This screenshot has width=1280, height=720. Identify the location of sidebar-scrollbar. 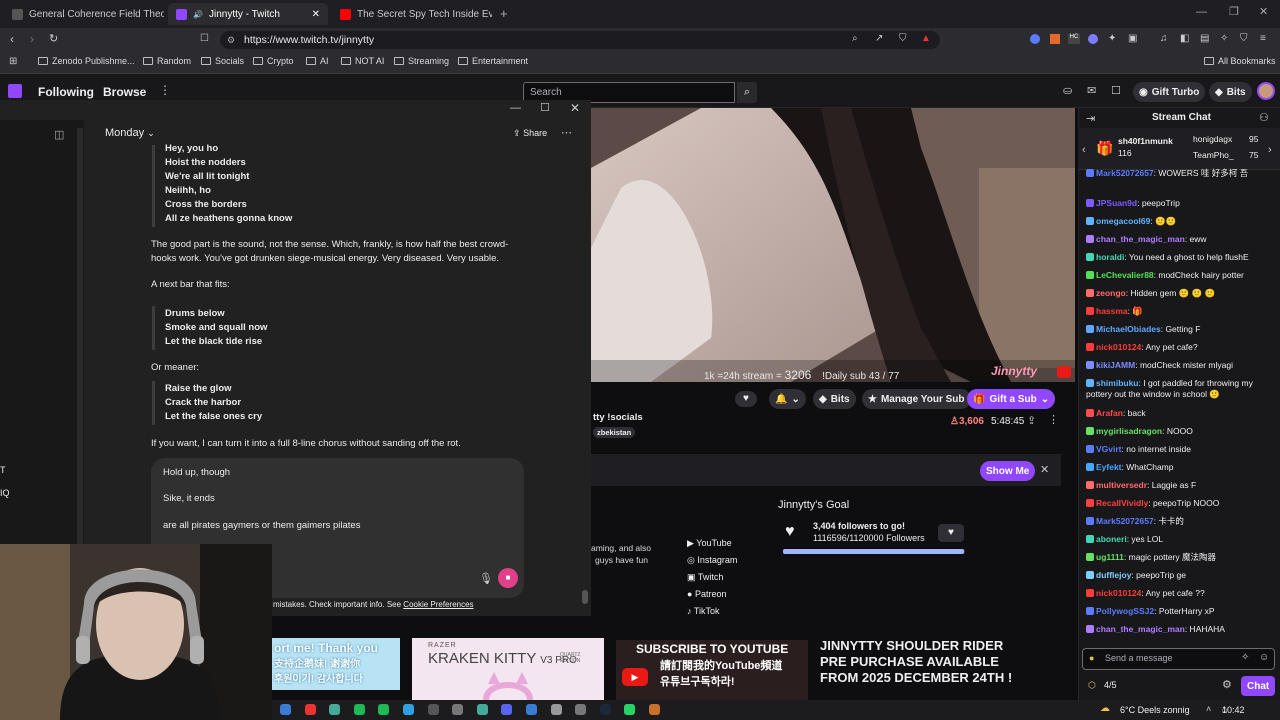
(80, 338).